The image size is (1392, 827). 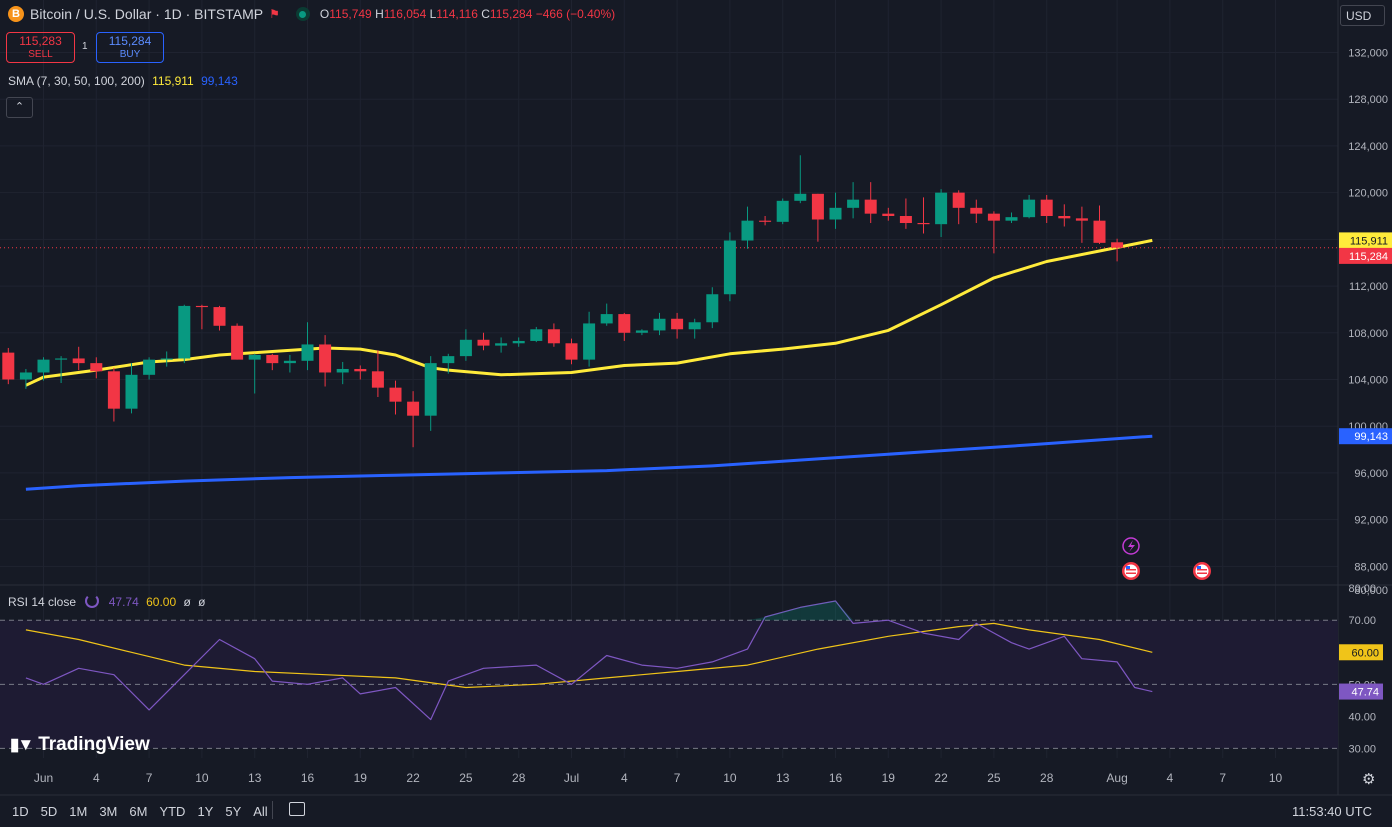 I want to click on close-value: 115,284, so click(x=511, y=14).